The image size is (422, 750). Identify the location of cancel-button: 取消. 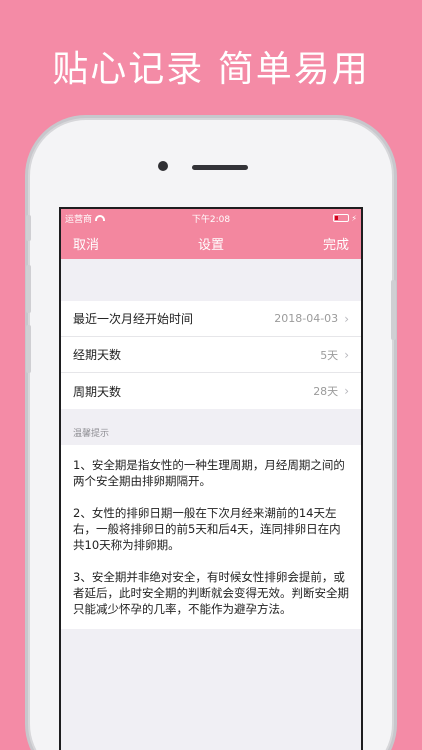
(86, 243).